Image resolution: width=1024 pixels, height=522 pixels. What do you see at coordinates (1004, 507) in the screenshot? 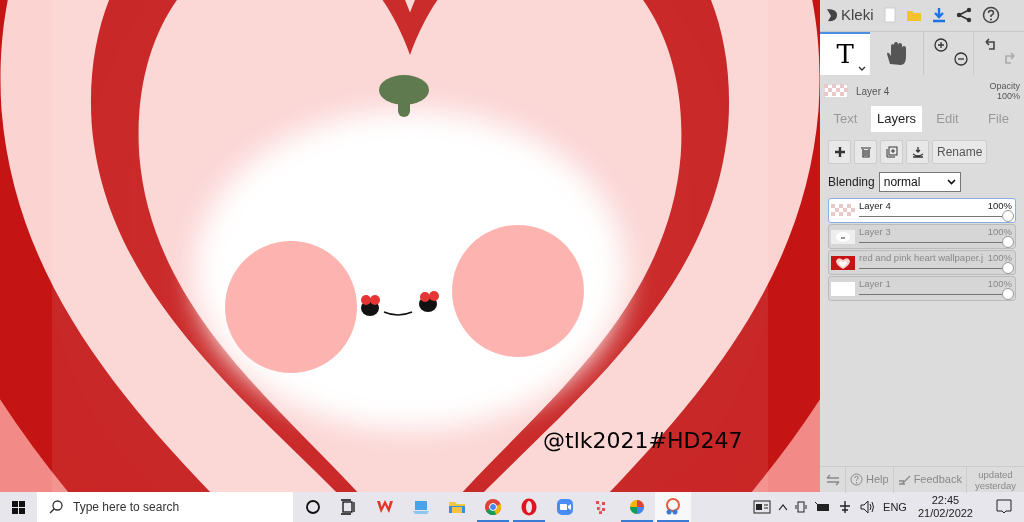
I see `notification-icon` at bounding box center [1004, 507].